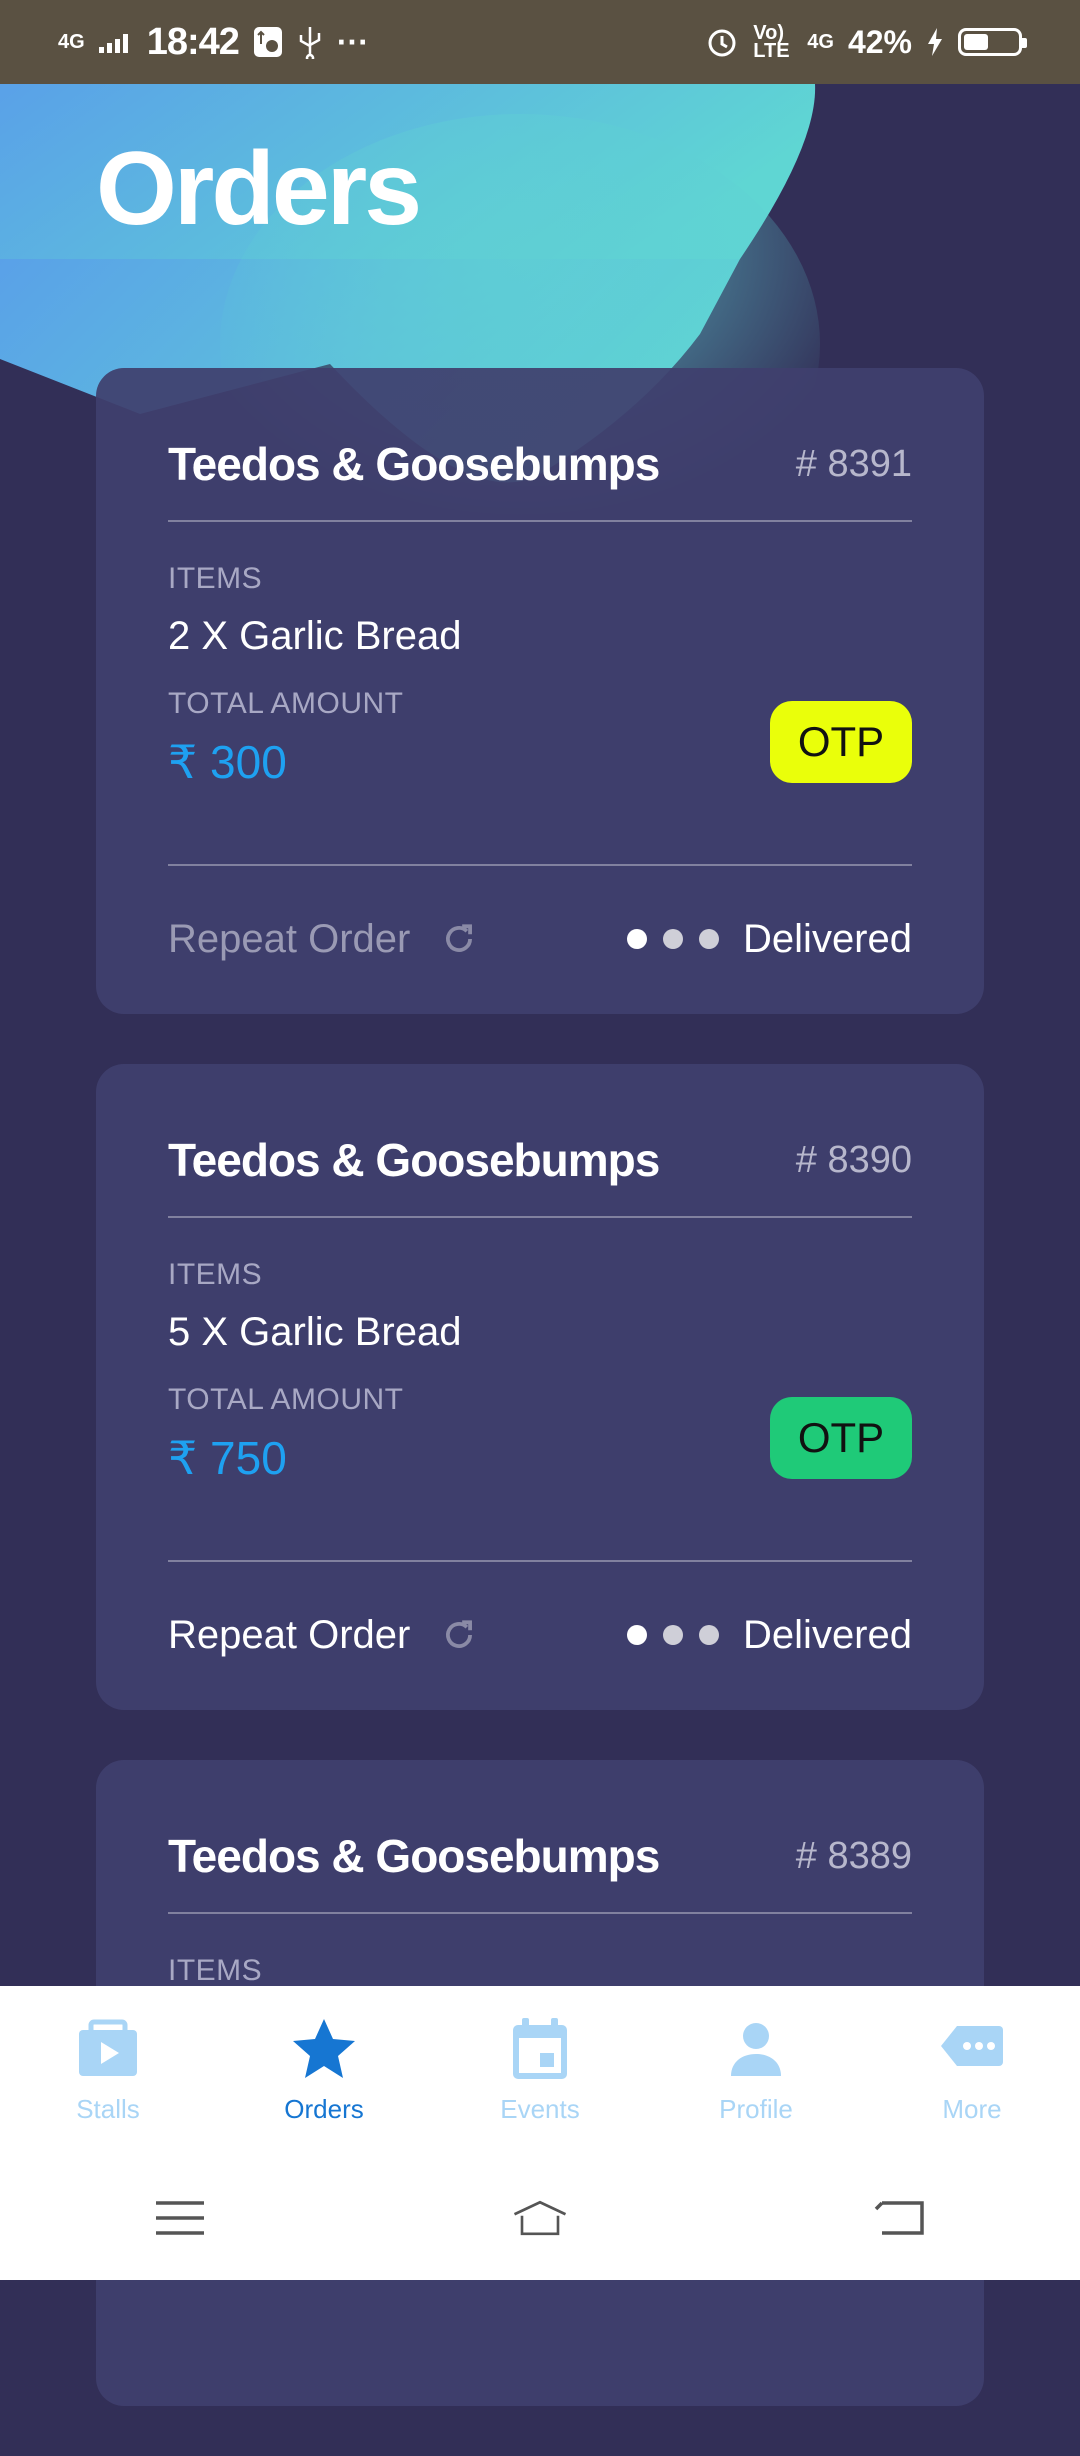 This screenshot has width=1080, height=2456. I want to click on battery-icon, so click(992, 42).